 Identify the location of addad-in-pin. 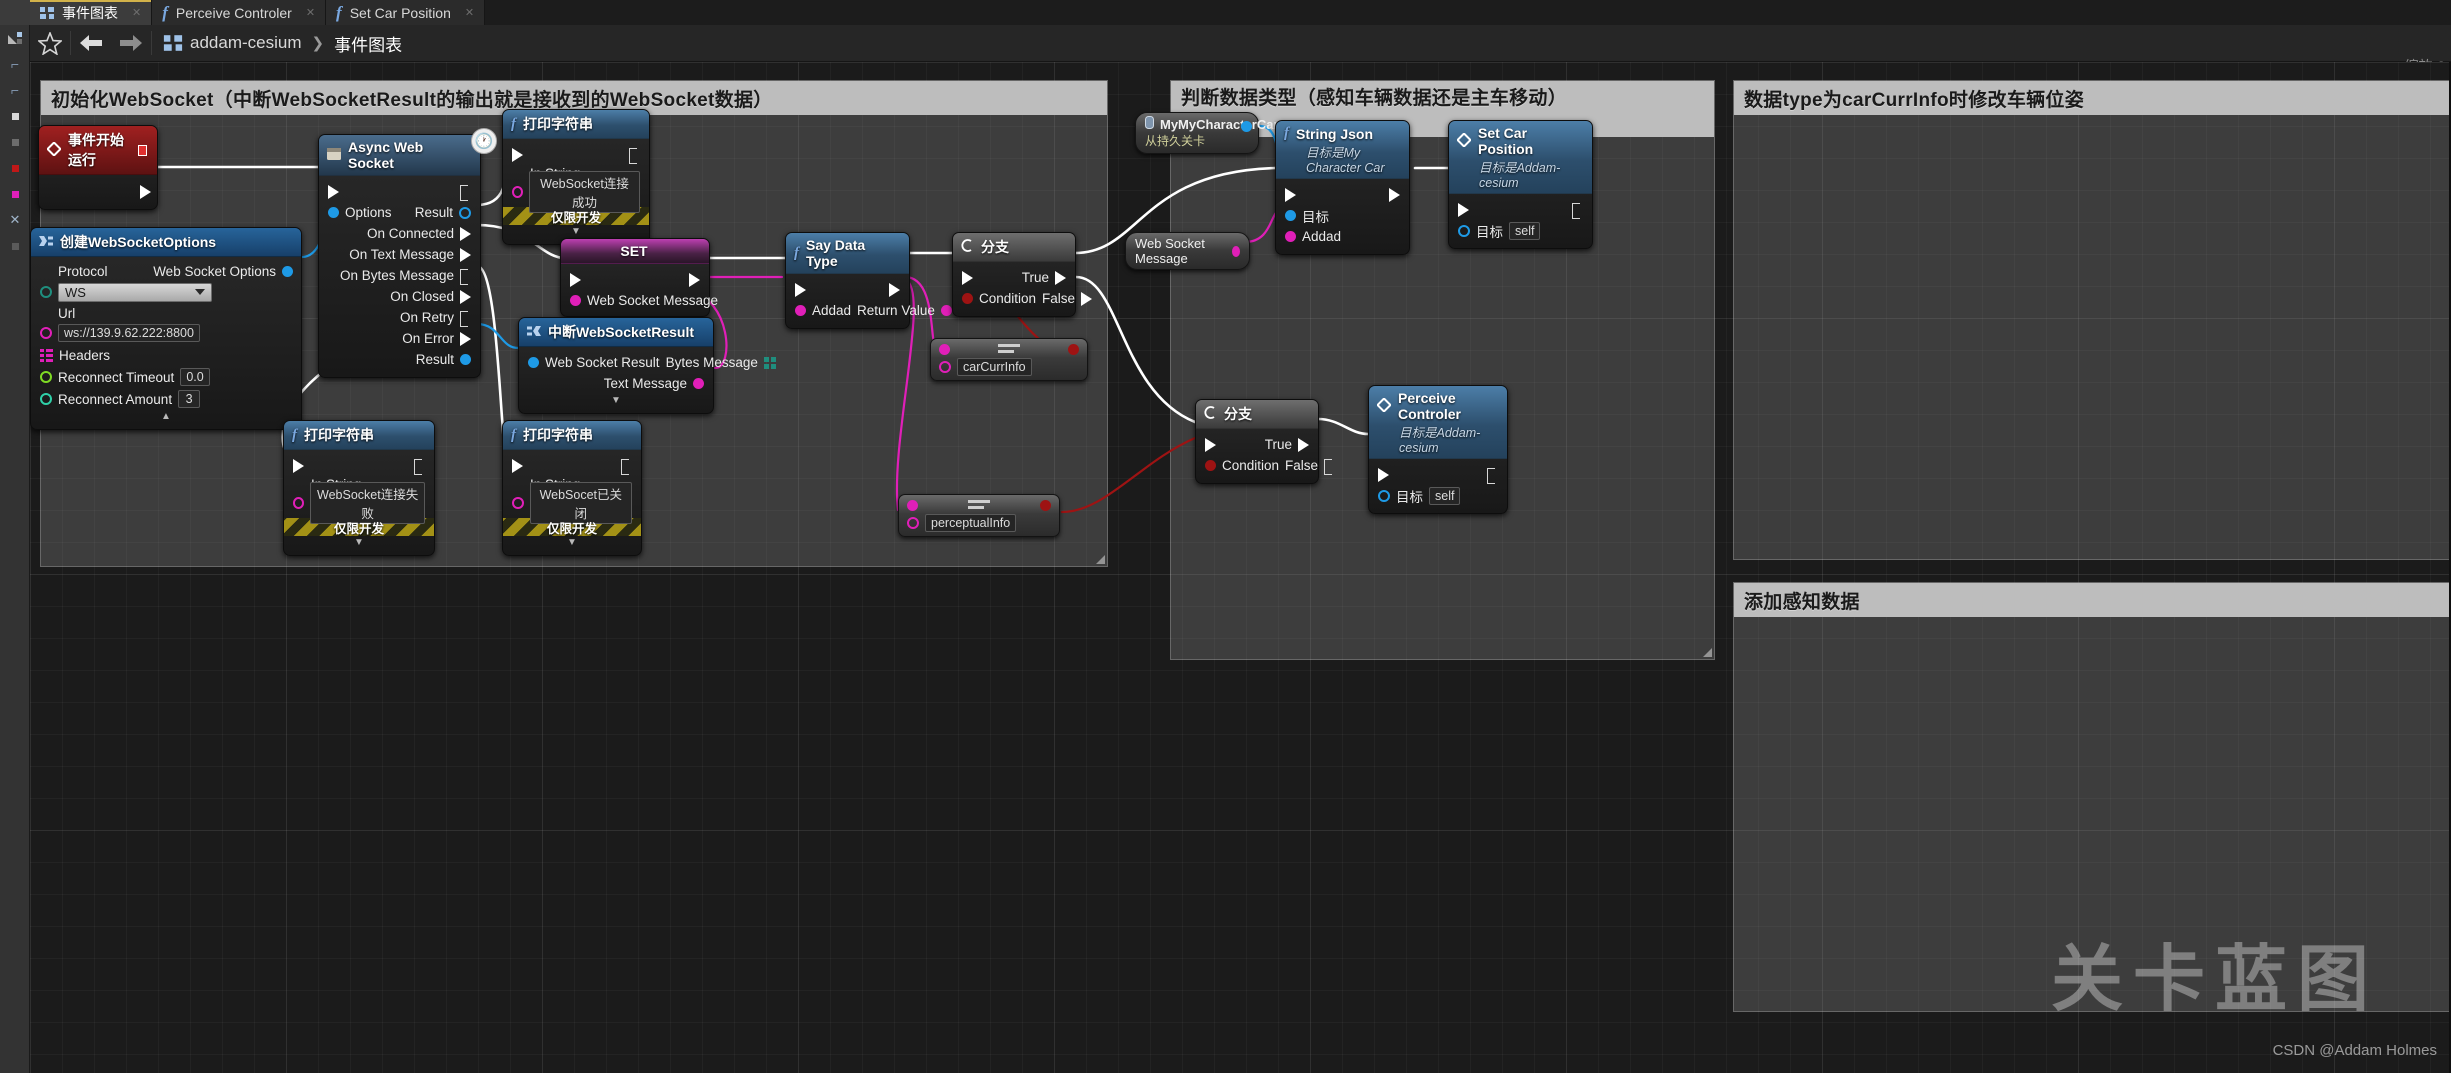
(800, 310).